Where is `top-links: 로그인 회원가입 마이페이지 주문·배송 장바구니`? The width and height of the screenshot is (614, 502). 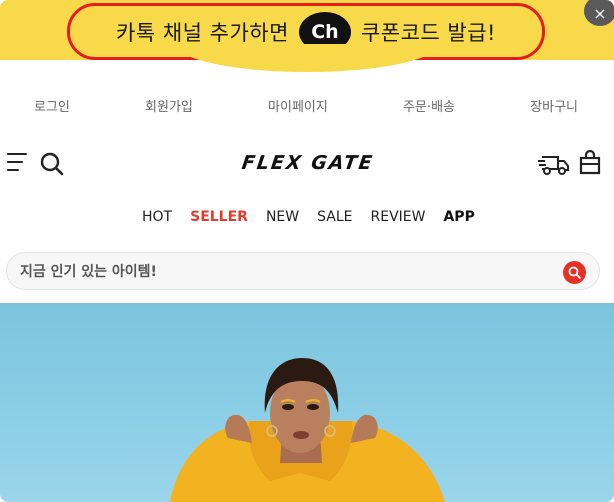 top-links: 로그인 회원가입 마이페이지 주문·배송 장바구니 is located at coordinates (307, 108).